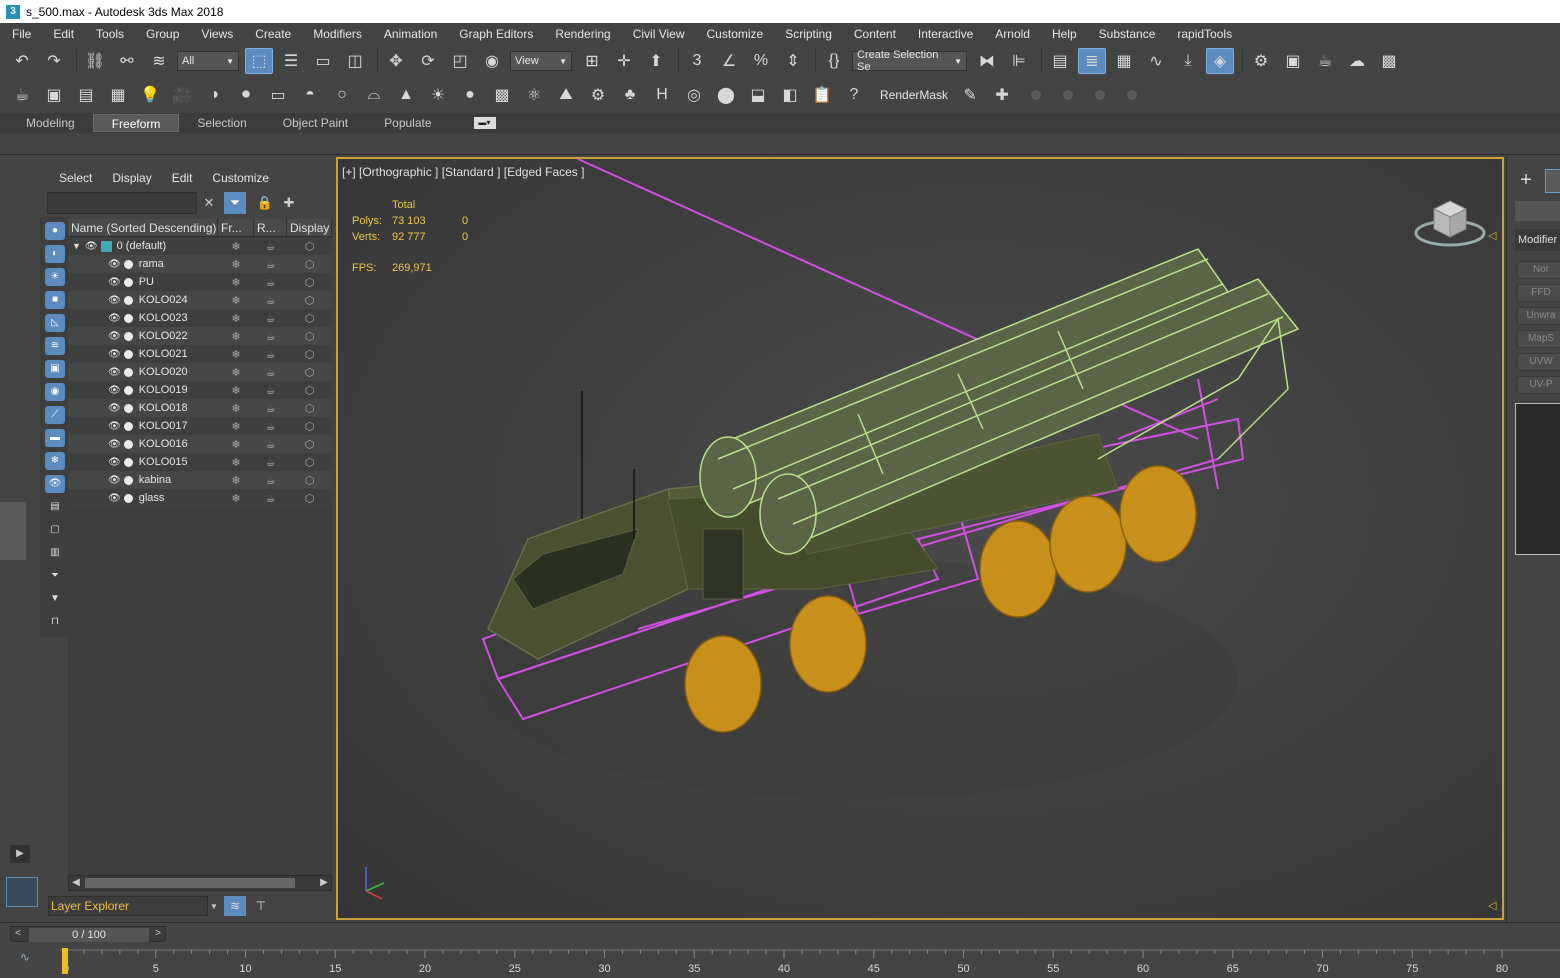  I want to click on menu-graph-editors: Graph Editors, so click(496, 34).